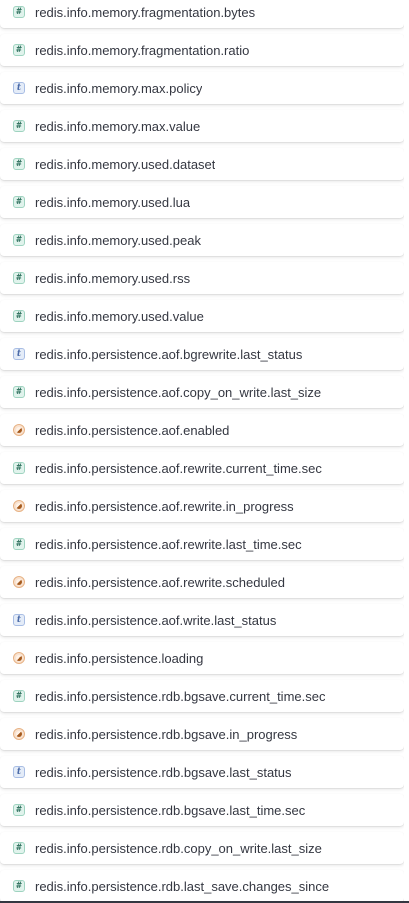 Image resolution: width=409 pixels, height=903 pixels. What do you see at coordinates (202, 278) in the screenshot?
I see `field-list-item: # redis.info.memory.used.rss` at bounding box center [202, 278].